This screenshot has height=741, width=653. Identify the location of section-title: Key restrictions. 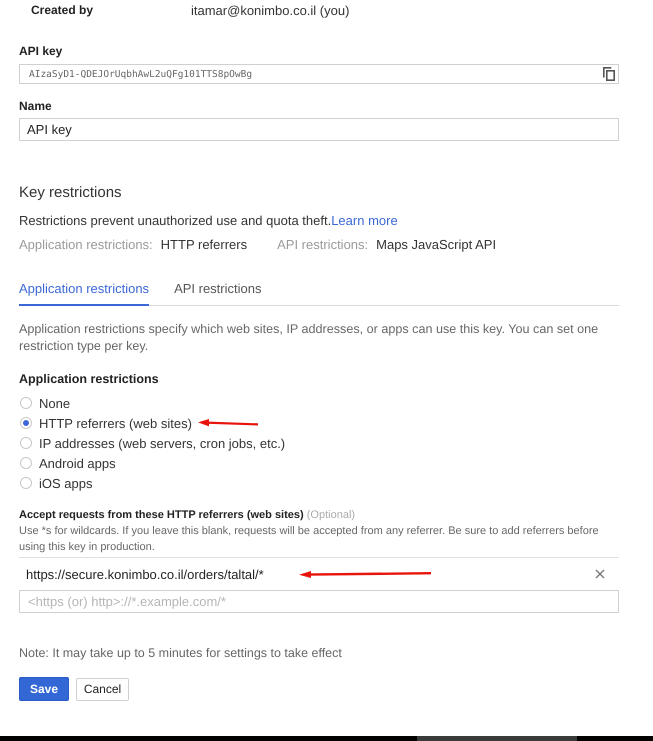
(70, 192).